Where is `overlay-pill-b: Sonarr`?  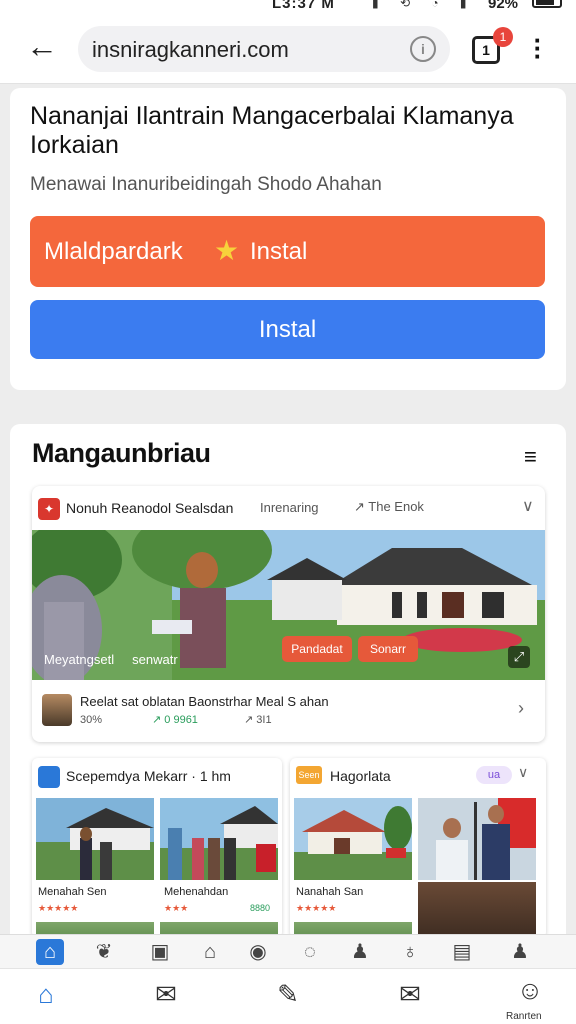 overlay-pill-b: Sonarr is located at coordinates (388, 649).